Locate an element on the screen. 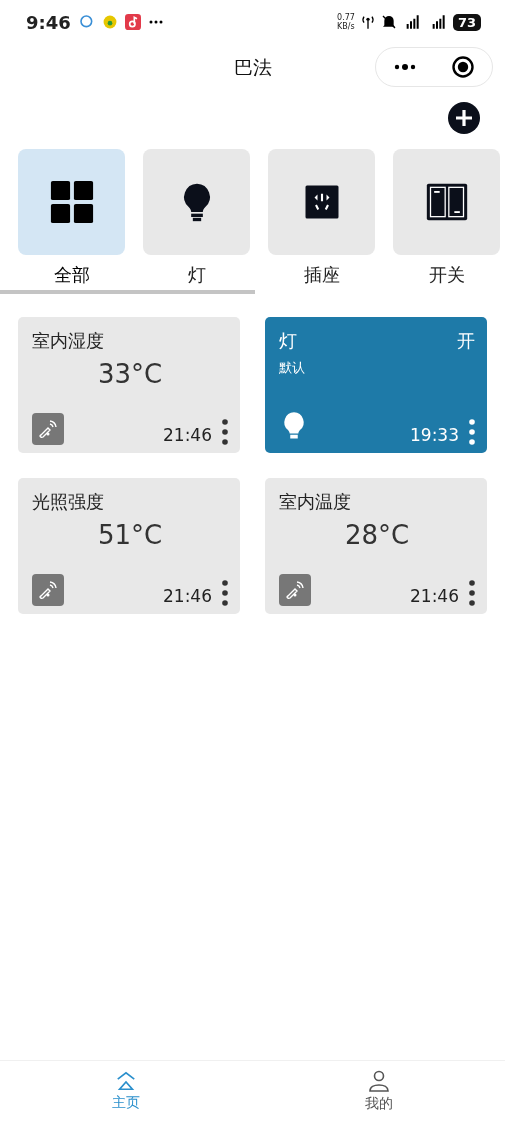 The width and height of the screenshot is (505, 1121). device-card: 室内温度 28°C 21:46 is located at coordinates (376, 546).